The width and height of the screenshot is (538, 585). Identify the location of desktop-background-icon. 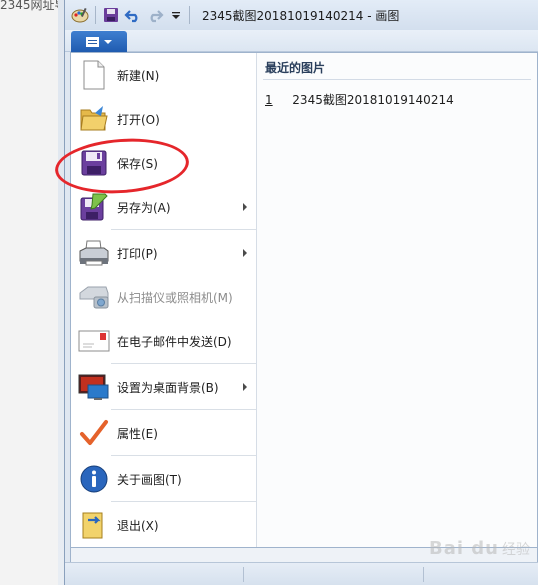
(94, 387).